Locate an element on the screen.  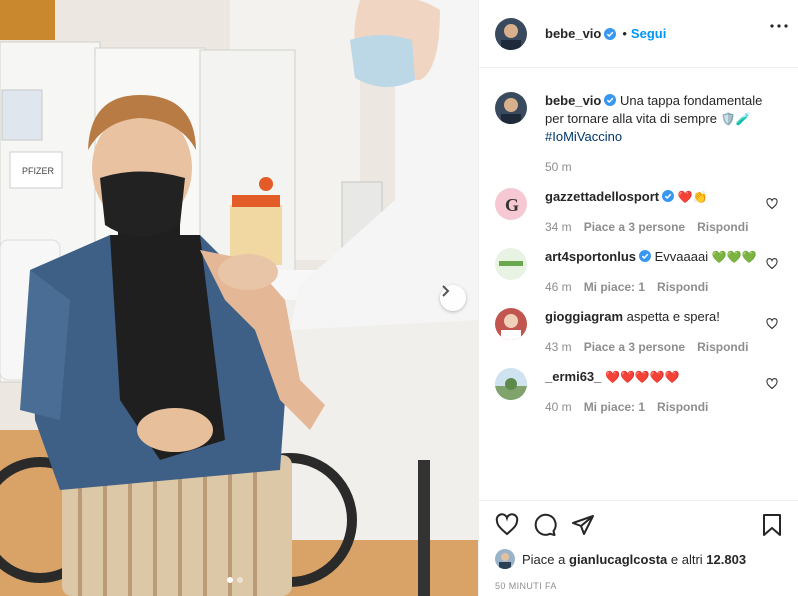
commenter-username: art4sportonlus is located at coordinates (590, 256).